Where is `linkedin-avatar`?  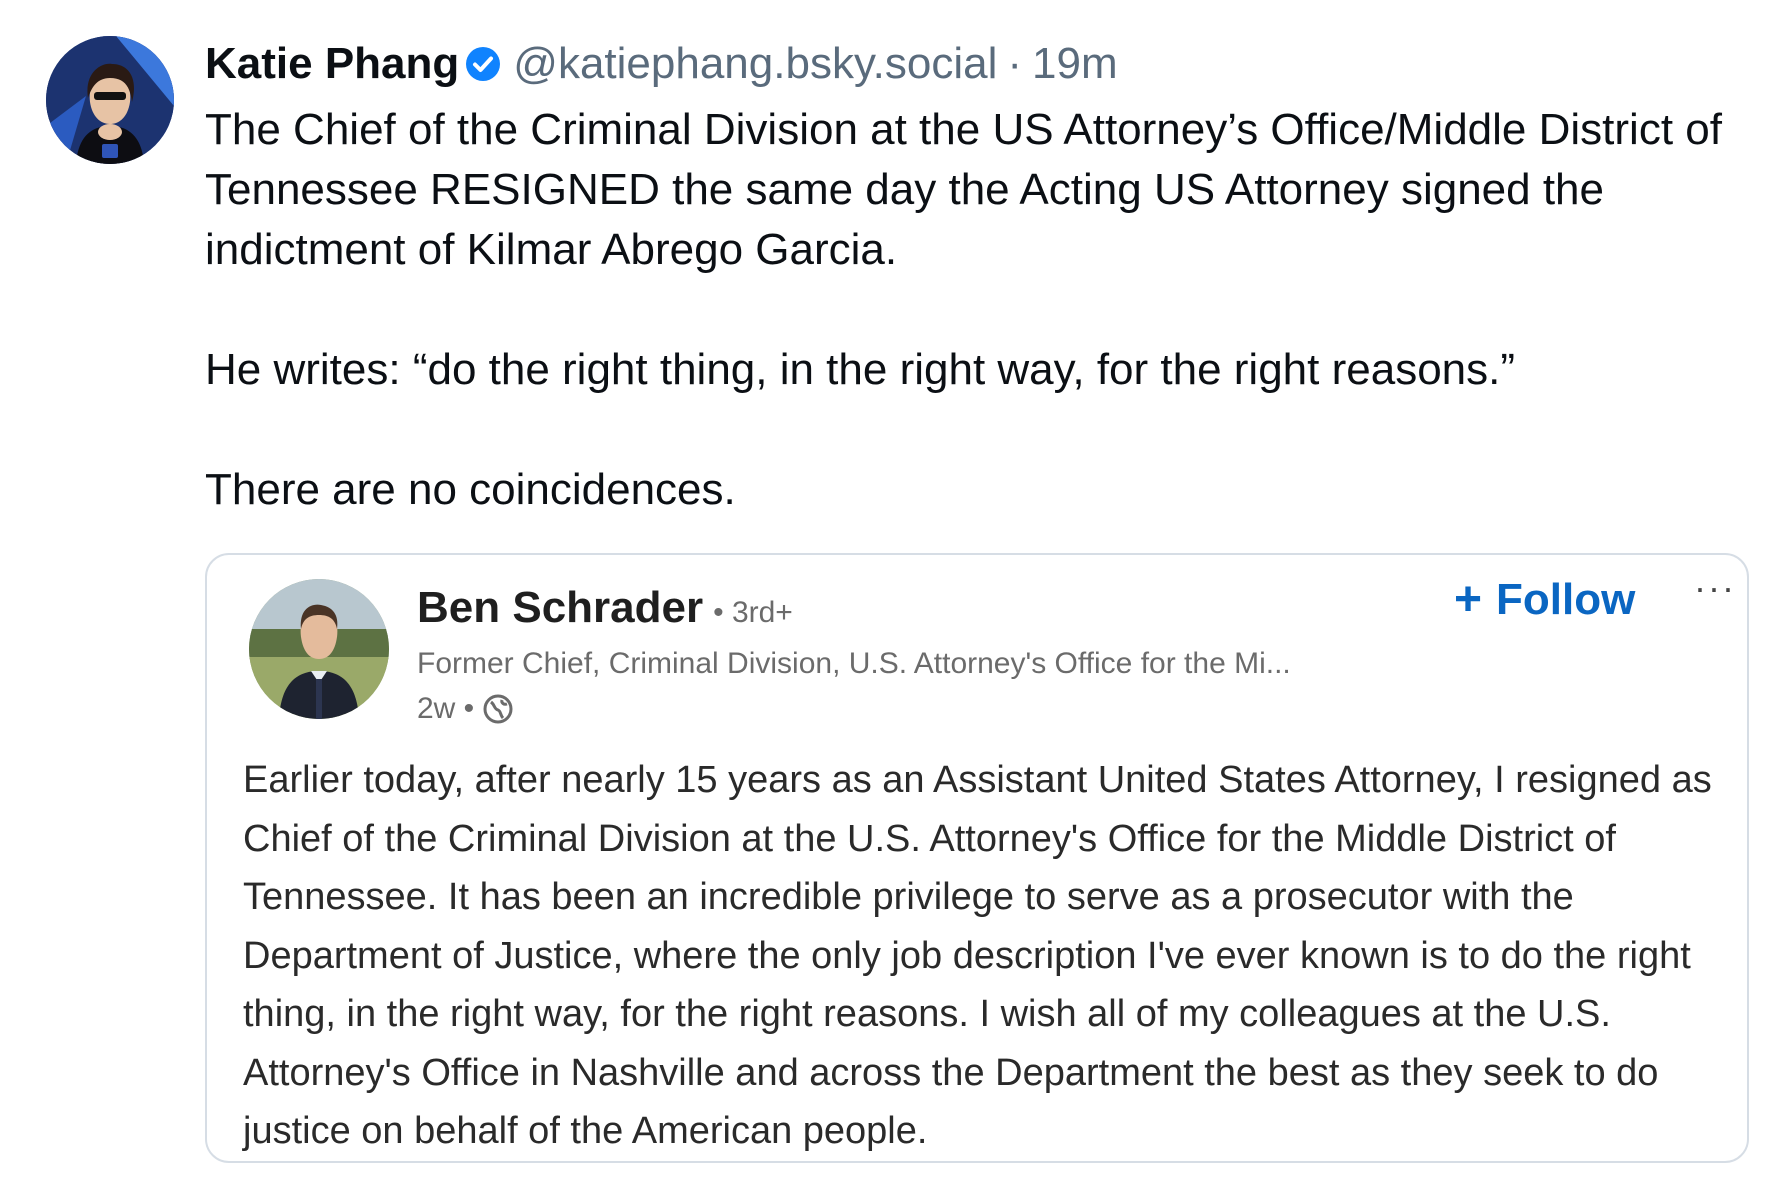 linkedin-avatar is located at coordinates (319, 649).